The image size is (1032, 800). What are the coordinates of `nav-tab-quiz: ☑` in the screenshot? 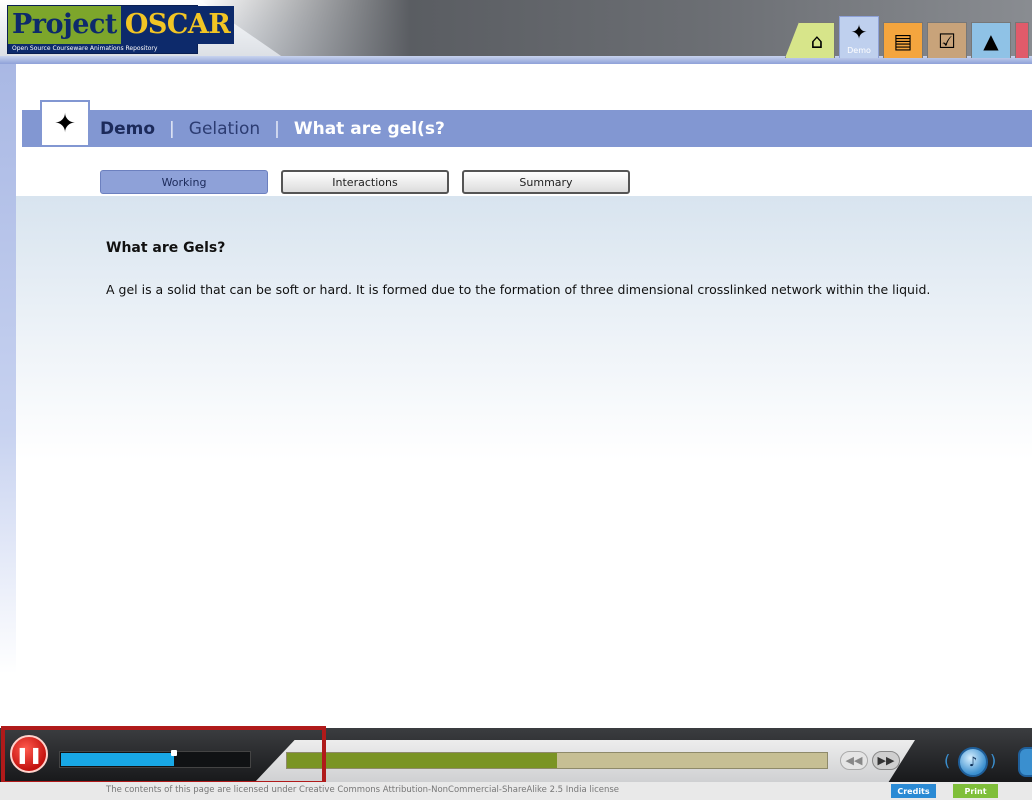 It's located at (947, 40).